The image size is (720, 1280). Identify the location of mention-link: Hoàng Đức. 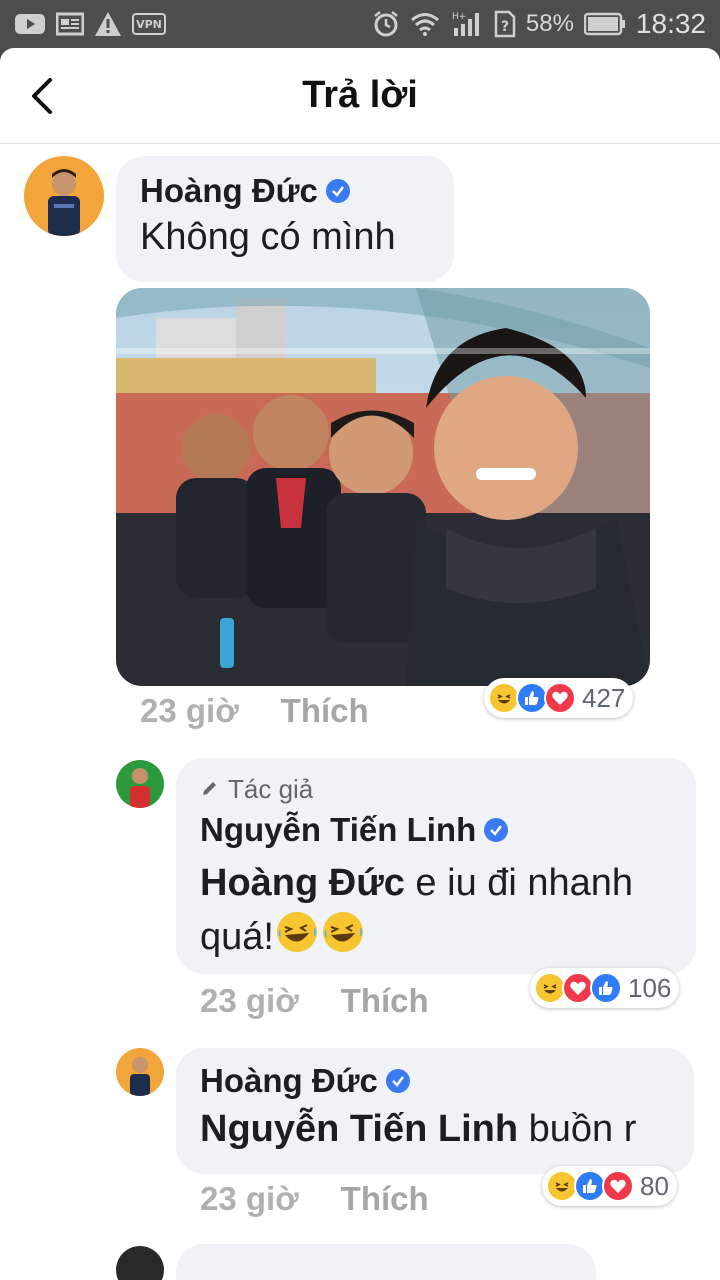
(302, 883).